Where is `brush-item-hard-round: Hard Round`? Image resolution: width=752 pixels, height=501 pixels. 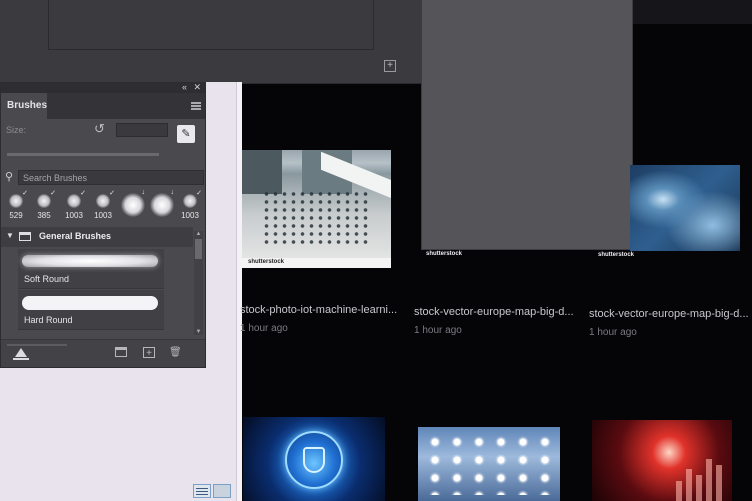
brush-item-hard-round: Hard Round is located at coordinates (91, 310).